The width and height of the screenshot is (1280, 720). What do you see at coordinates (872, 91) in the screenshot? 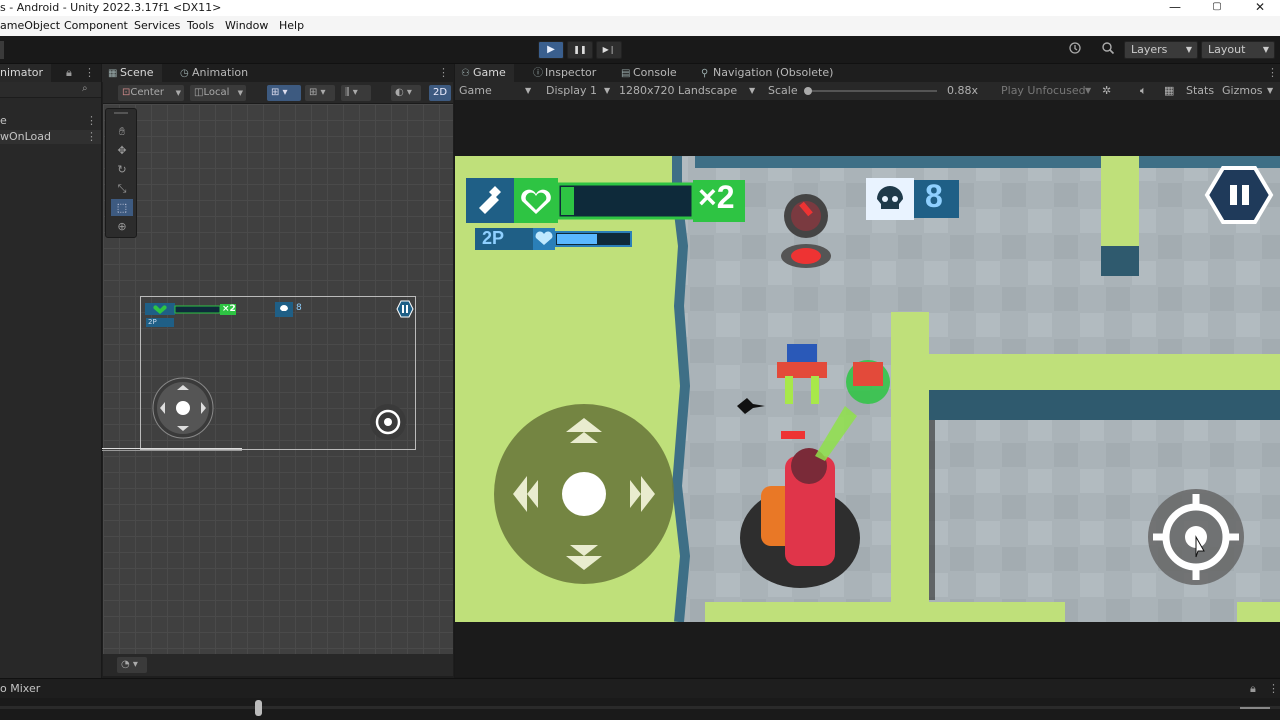
I see `scale-slider` at bounding box center [872, 91].